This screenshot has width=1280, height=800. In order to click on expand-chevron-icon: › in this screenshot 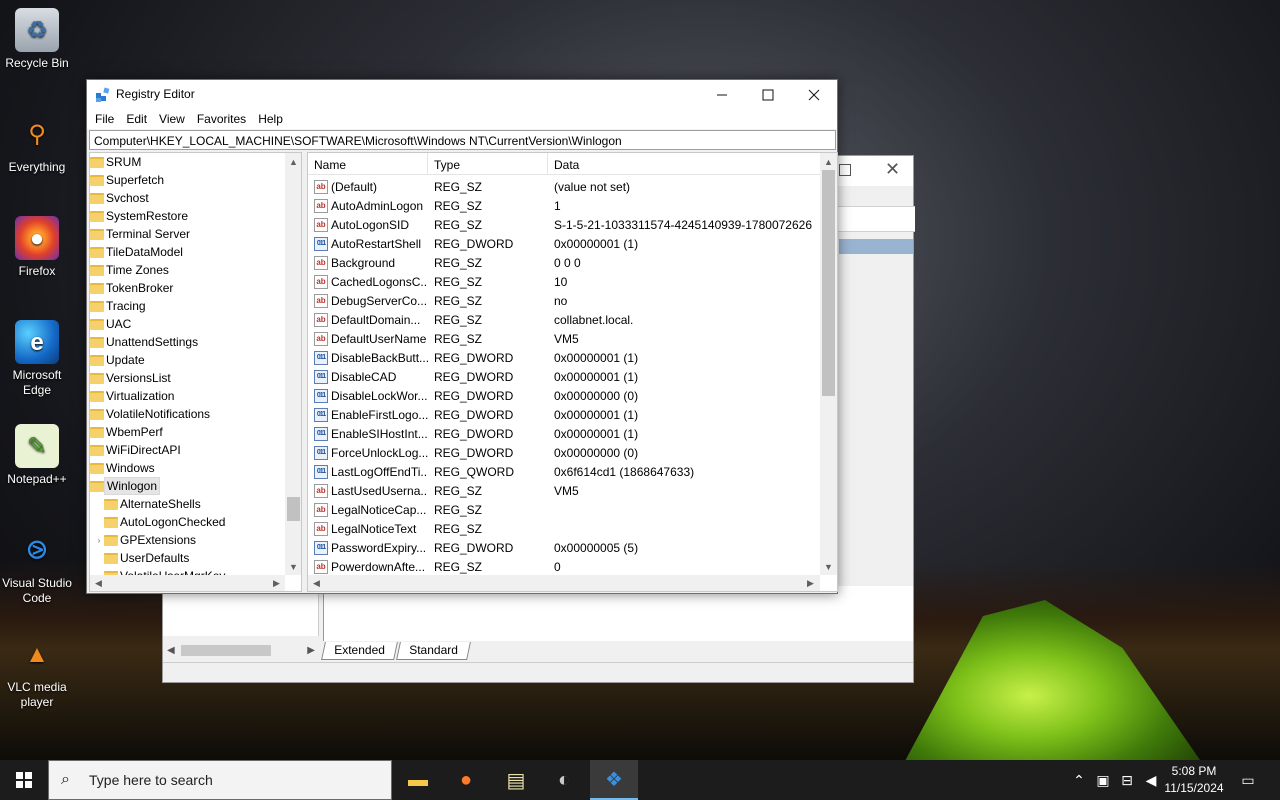, I will do `click(99, 540)`.